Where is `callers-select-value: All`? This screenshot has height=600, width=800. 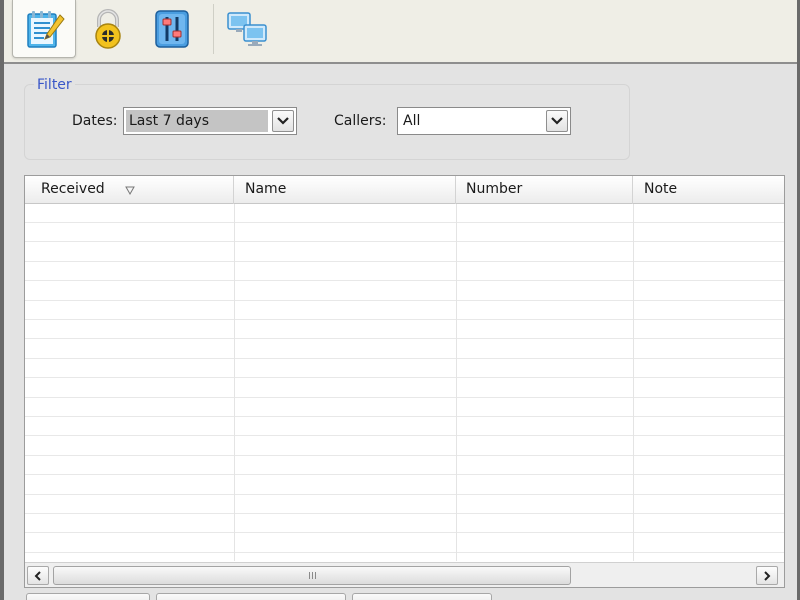
callers-select-value: All is located at coordinates (412, 121).